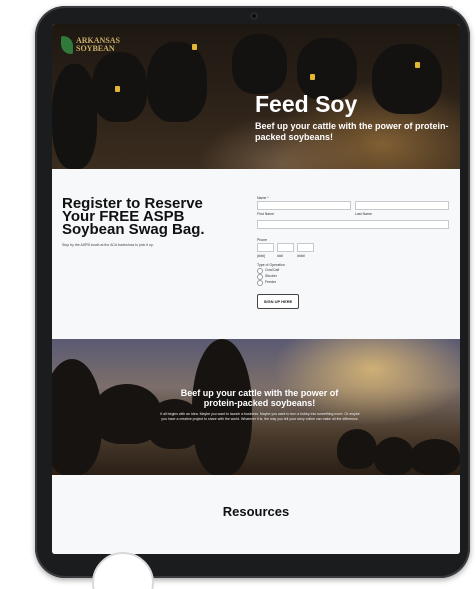 Image resolution: width=476 pixels, height=589 pixels. I want to click on phone-part-label: ####, so click(301, 256).